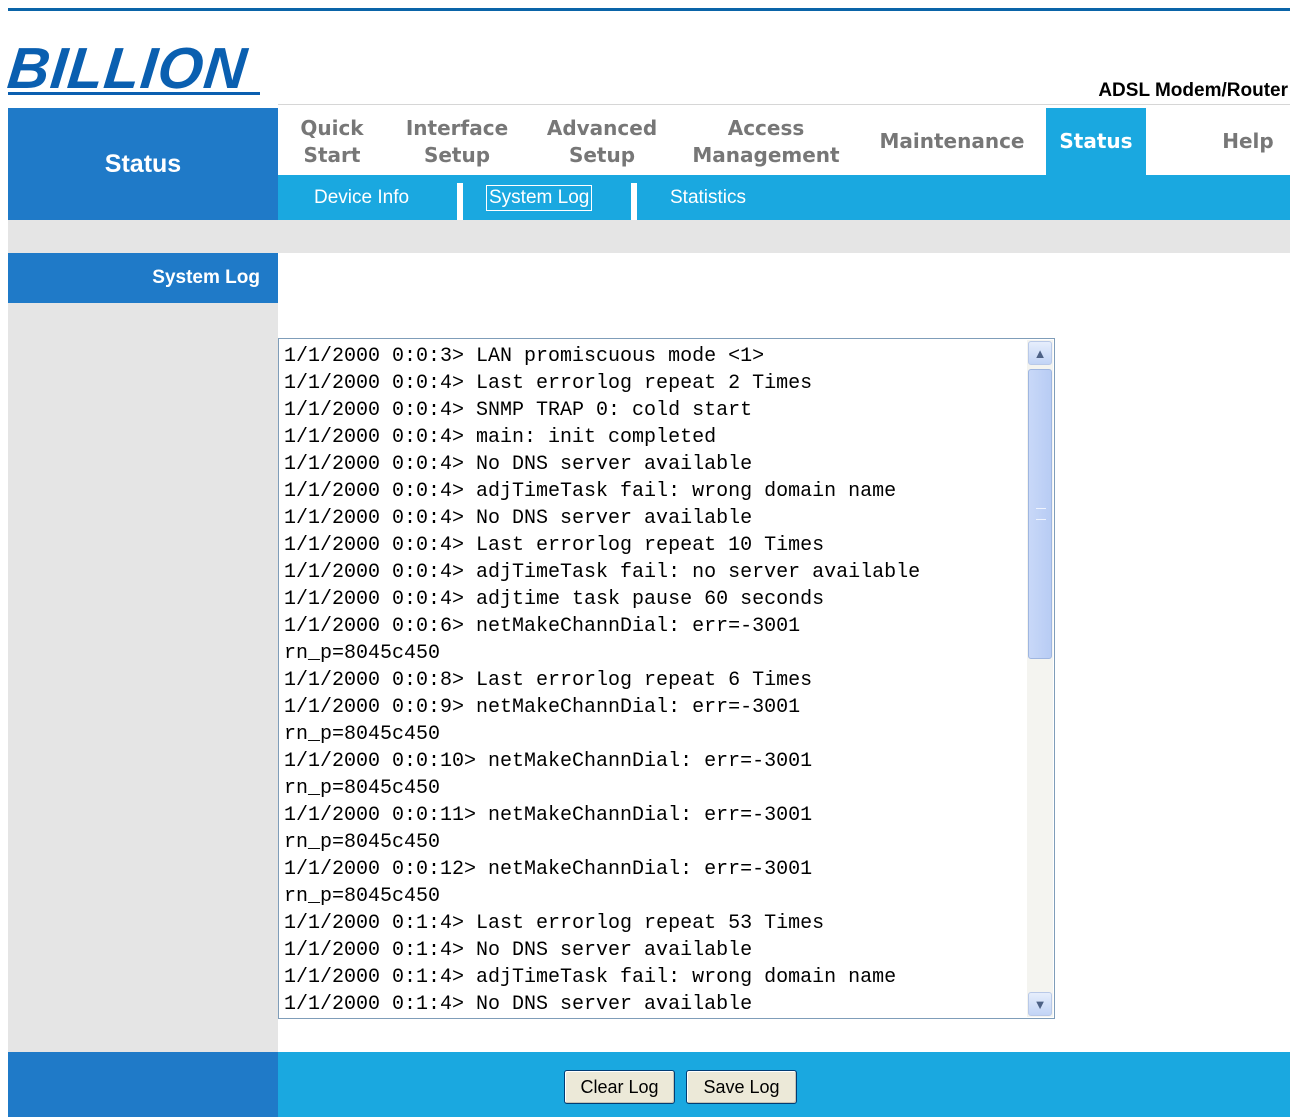 This screenshot has width=1298, height=1117. I want to click on log-scrollbar: ▲ ▼, so click(1040, 678).